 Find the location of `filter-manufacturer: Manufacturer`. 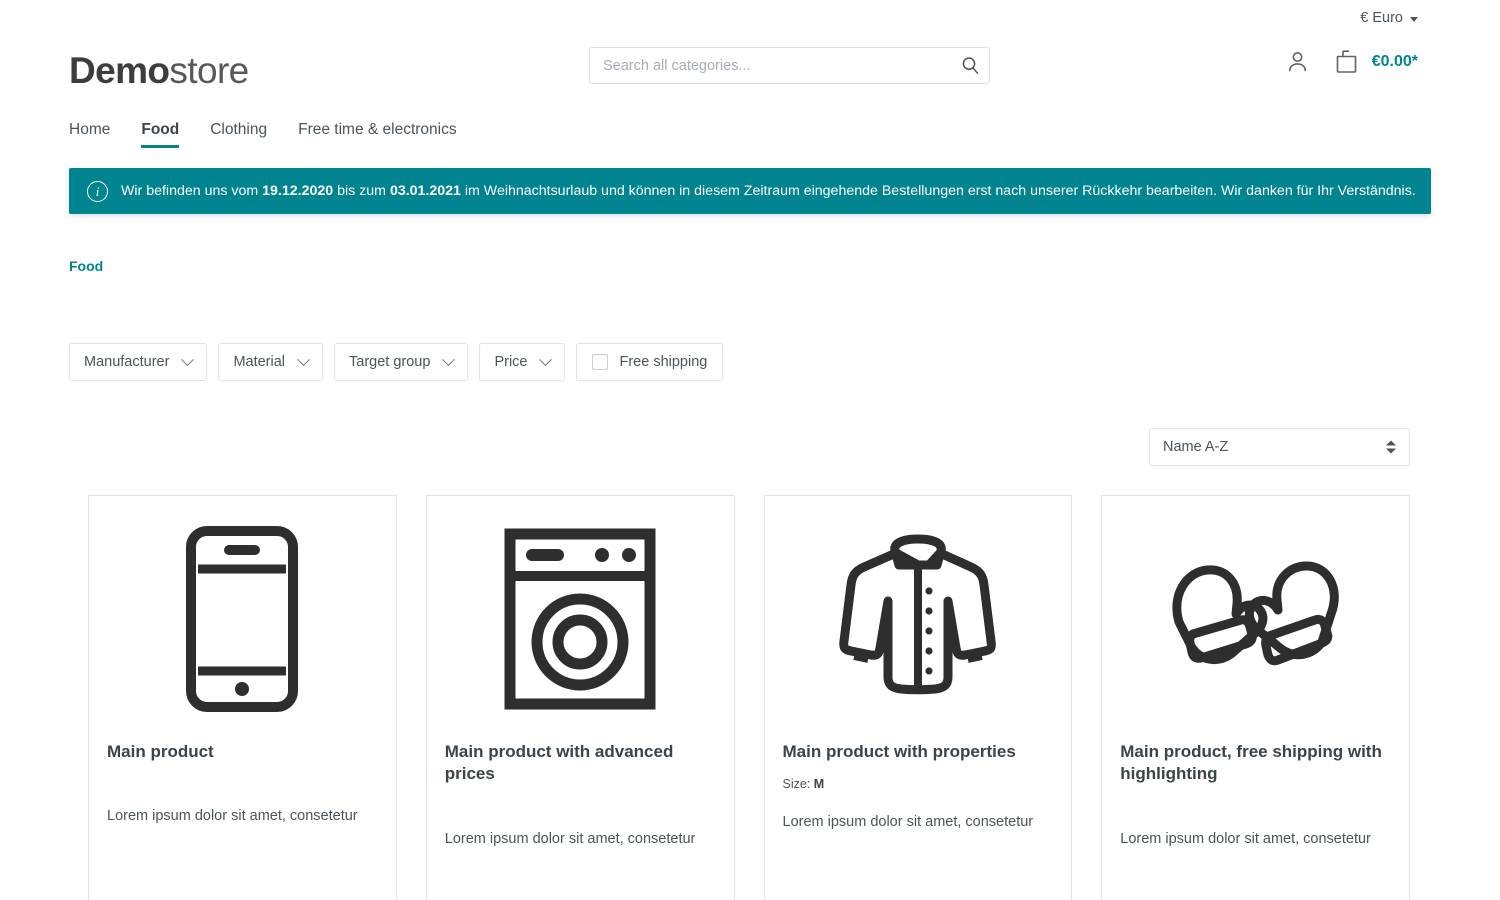

filter-manufacturer: Manufacturer is located at coordinates (138, 362).